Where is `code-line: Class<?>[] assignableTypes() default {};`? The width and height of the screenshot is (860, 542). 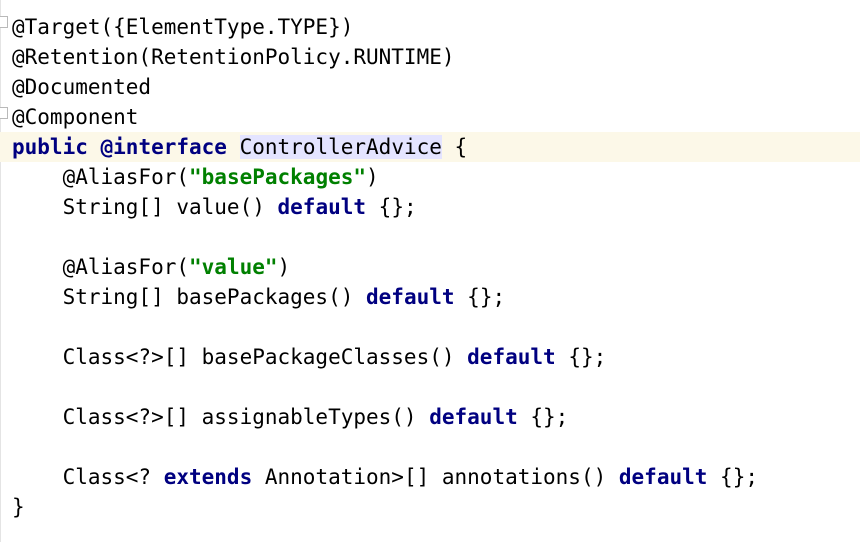
code-line: Class<?>[] assignableTypes() default {}; is located at coordinates (436, 417).